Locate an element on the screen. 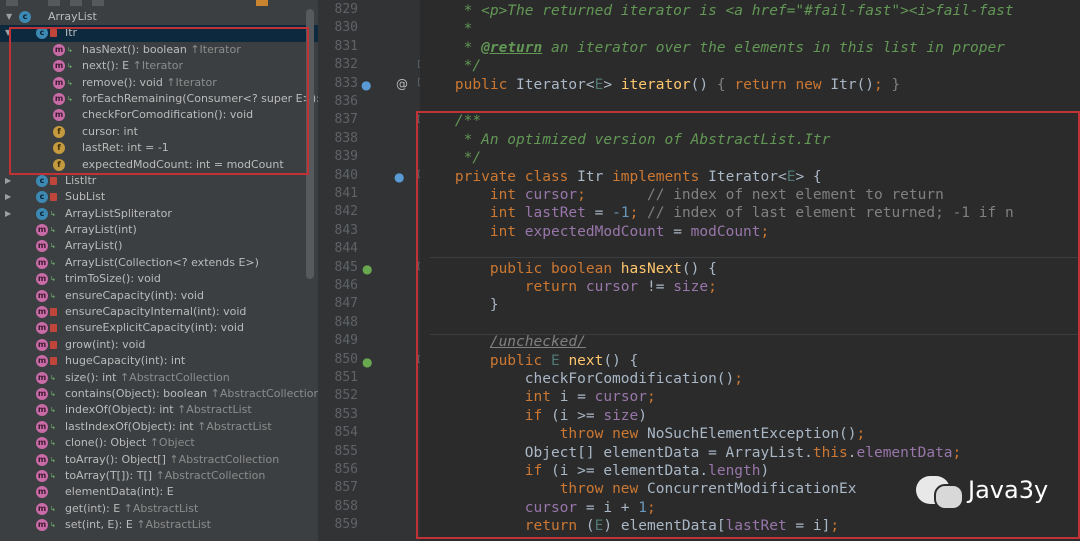  tree-item: m ↳ next(): E ↑Iterator is located at coordinates (159, 66).